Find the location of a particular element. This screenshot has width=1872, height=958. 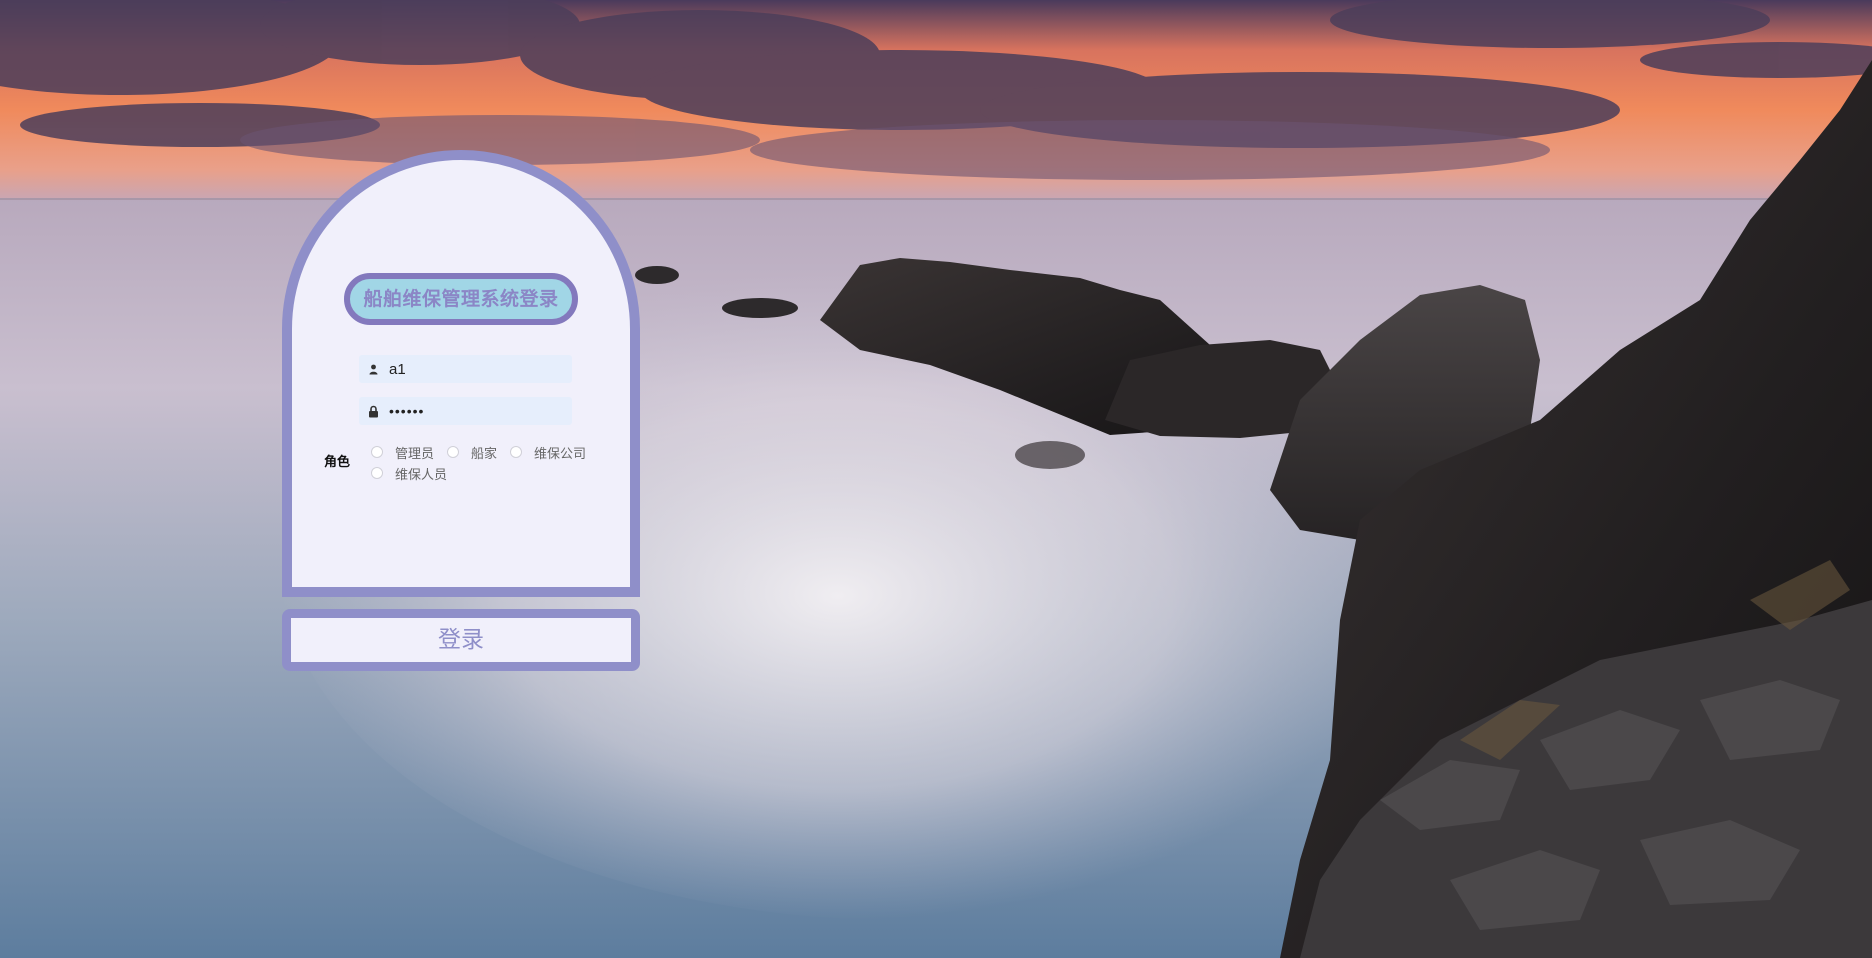

role-option-maintenance-staff: 维保人员 is located at coordinates (409, 473).